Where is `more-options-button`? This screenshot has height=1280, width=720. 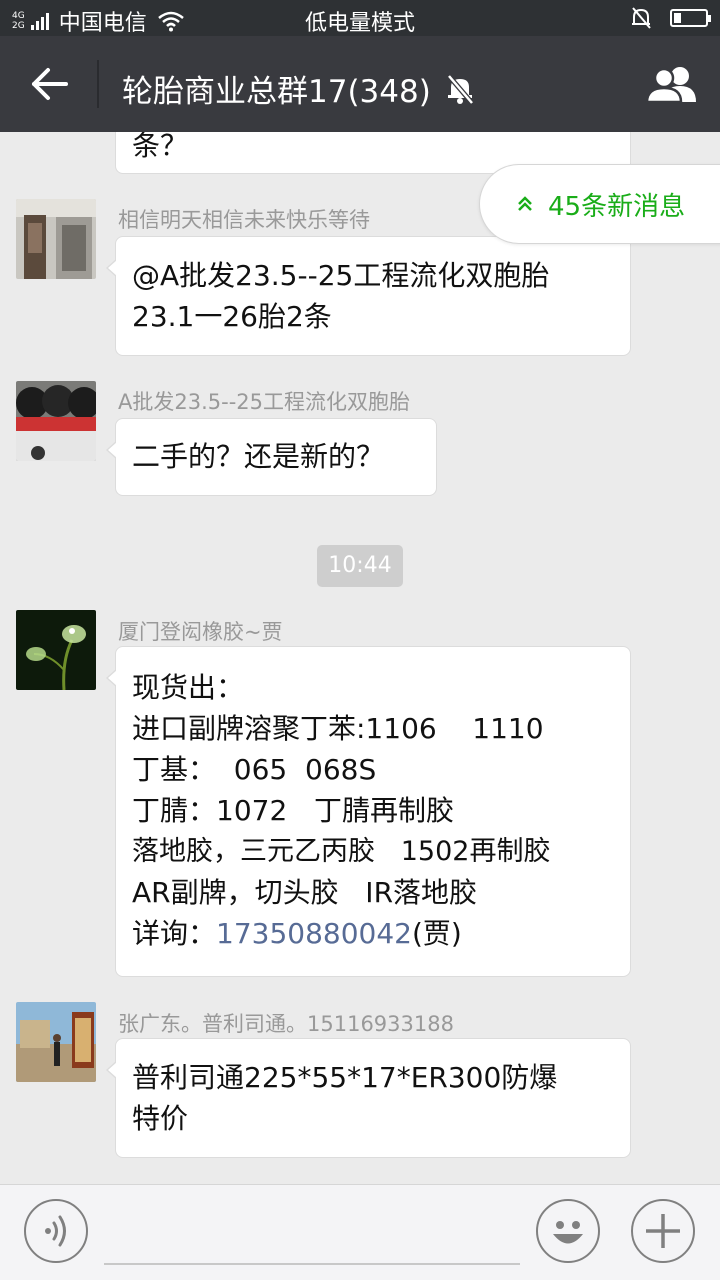
more-options-button is located at coordinates (663, 1231).